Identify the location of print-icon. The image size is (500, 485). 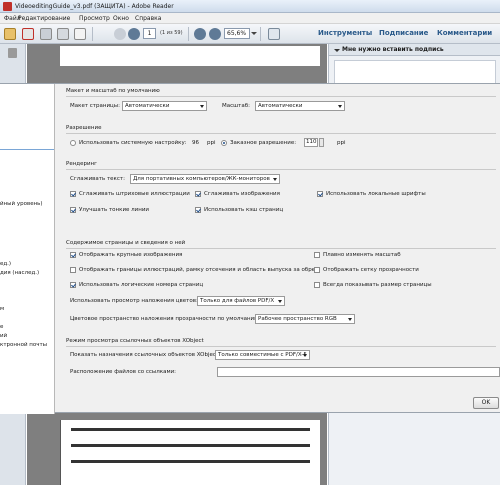
(63, 34).